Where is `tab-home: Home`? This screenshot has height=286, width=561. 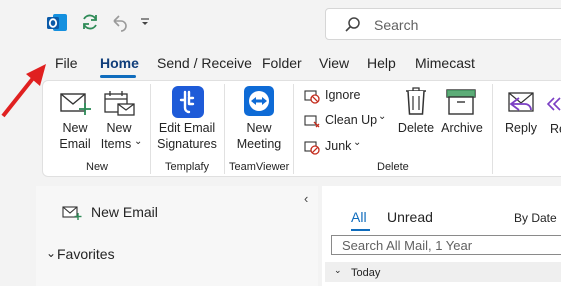
tab-home: Home is located at coordinates (119, 63).